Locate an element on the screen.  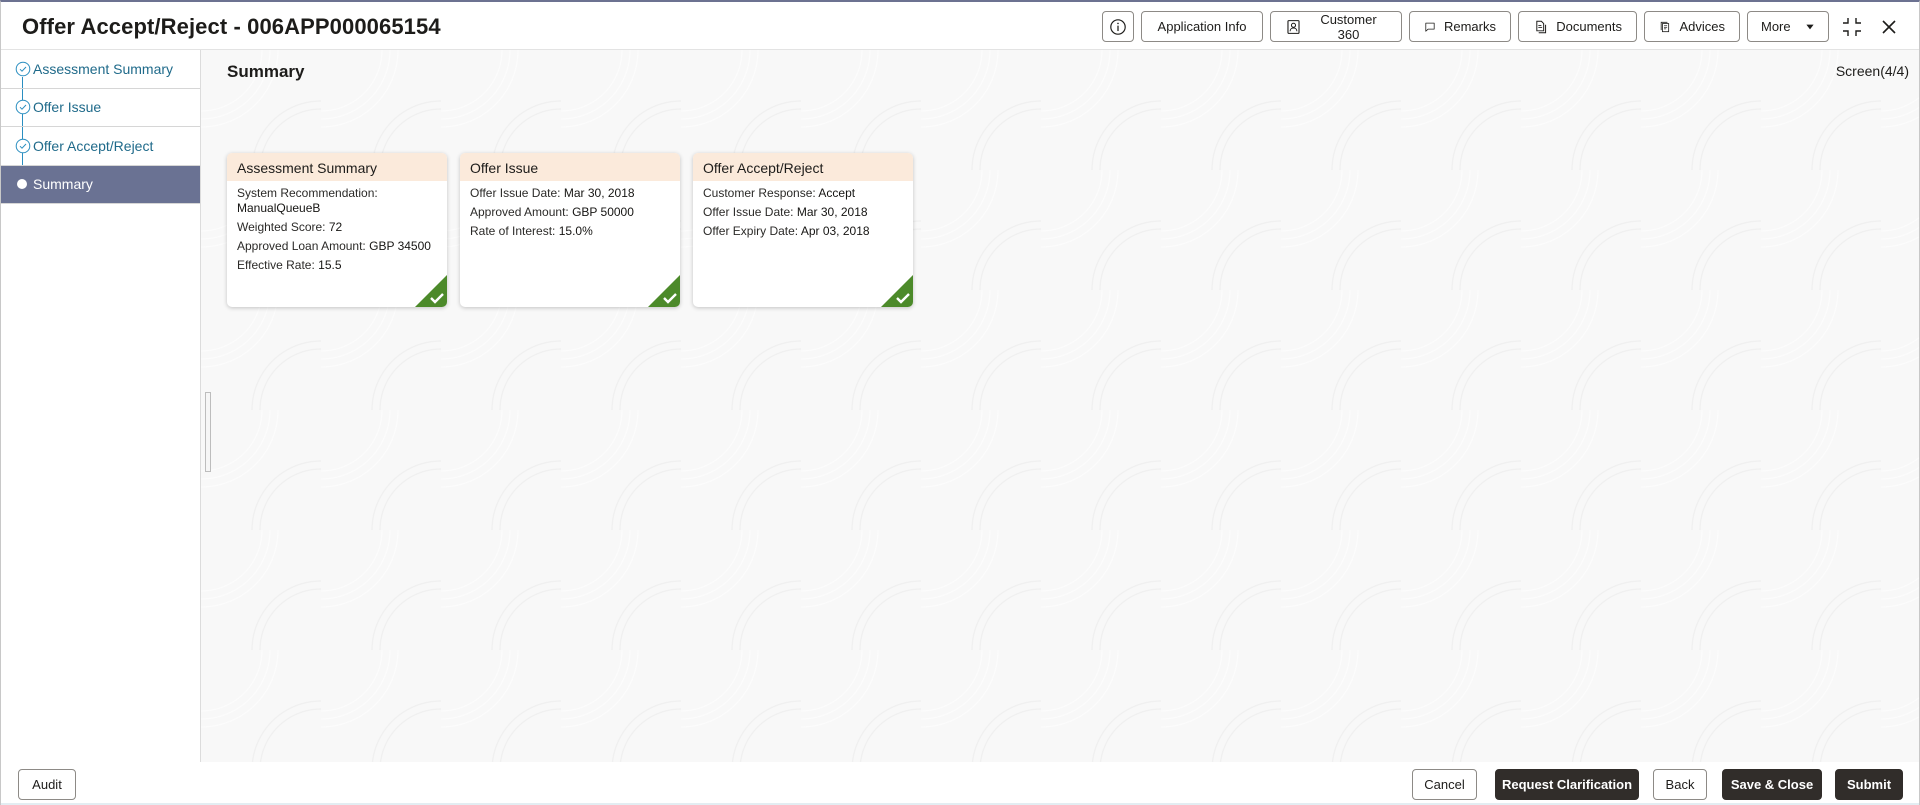
sidebar-item-offer-issue: Offer Issue is located at coordinates (100, 108).